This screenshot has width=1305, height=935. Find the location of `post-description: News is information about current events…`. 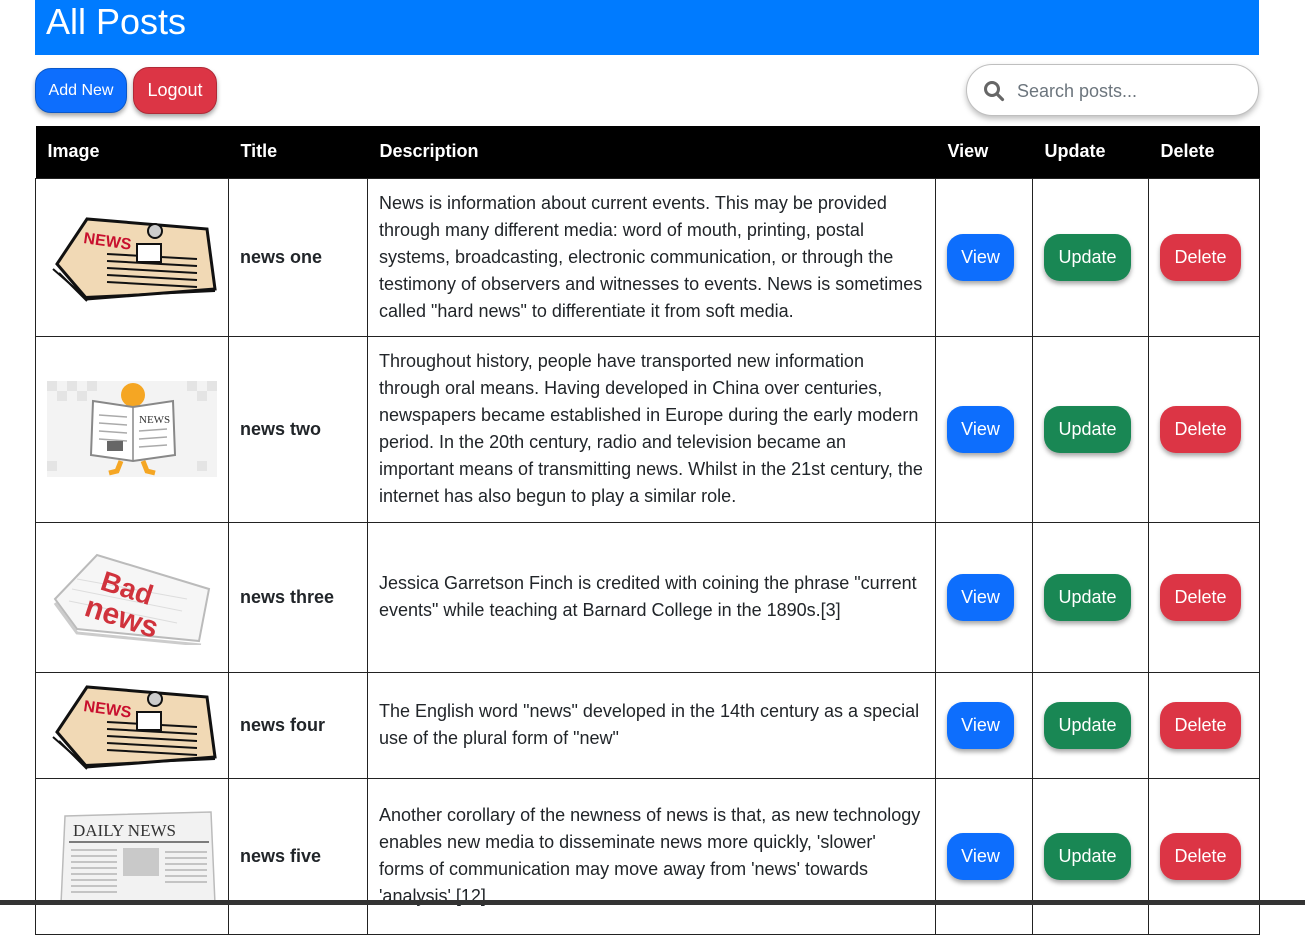

post-description: News is information about current events… is located at coordinates (651, 257).